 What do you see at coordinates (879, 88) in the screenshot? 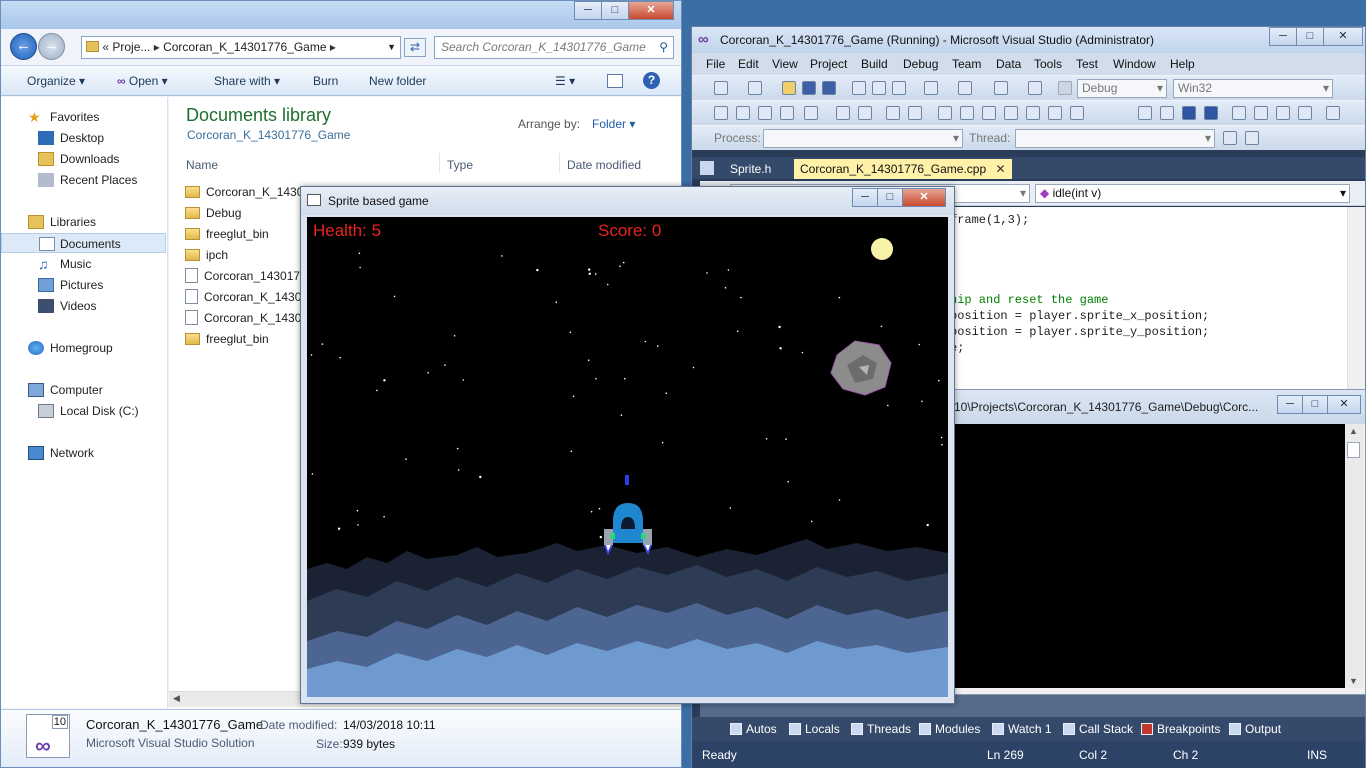
I see `copy-icon` at bounding box center [879, 88].